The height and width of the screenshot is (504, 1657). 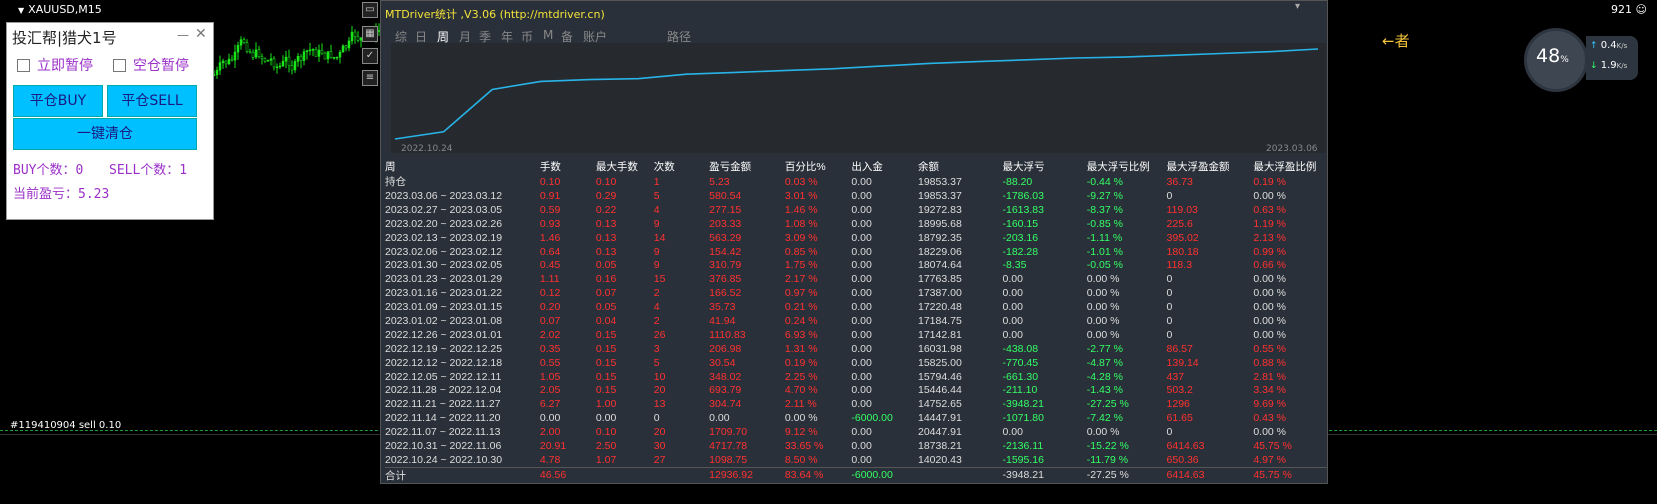 I want to click on table-cell: 19272.83, so click(x=939, y=209).